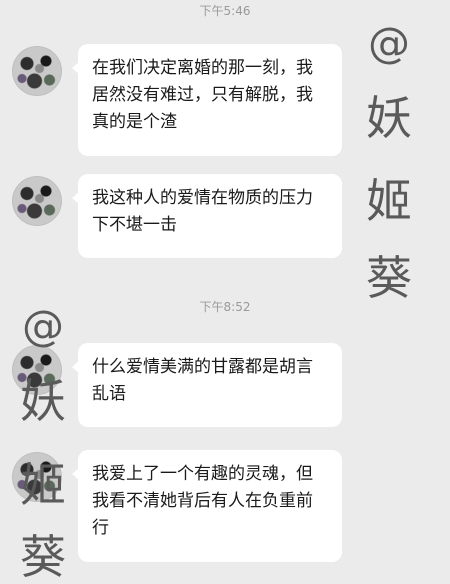 This screenshot has height=584, width=450. I want to click on message-bubble: 我这种人的爱情在物质的压力下不堪一击, so click(207, 216).